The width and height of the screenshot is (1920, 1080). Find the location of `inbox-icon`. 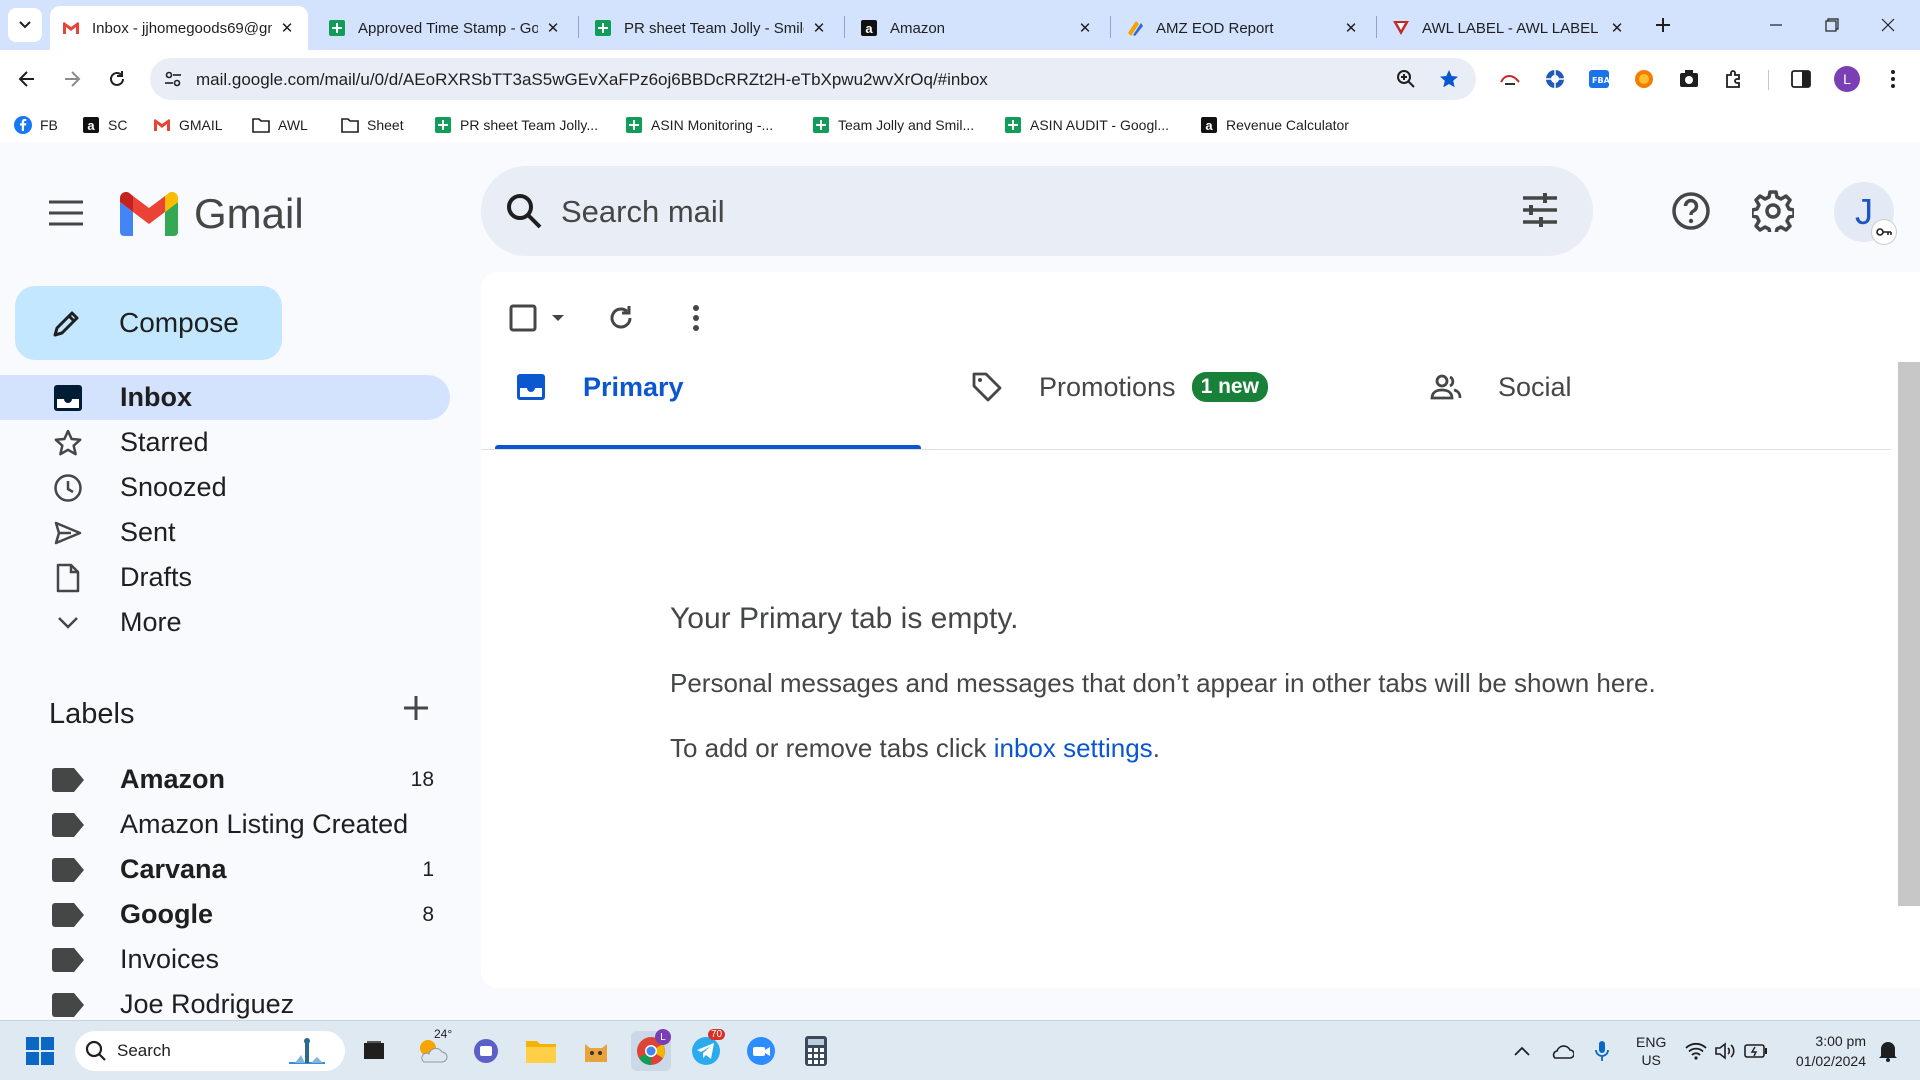

inbox-icon is located at coordinates (531, 387).